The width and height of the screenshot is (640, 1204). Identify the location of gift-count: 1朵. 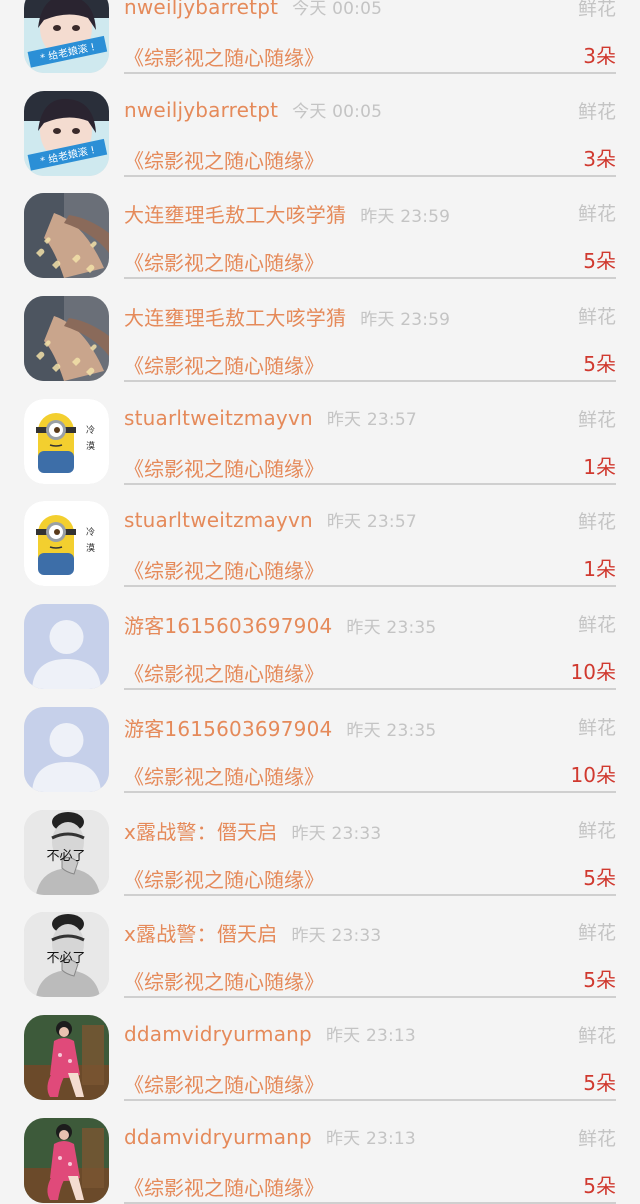
(599, 569).